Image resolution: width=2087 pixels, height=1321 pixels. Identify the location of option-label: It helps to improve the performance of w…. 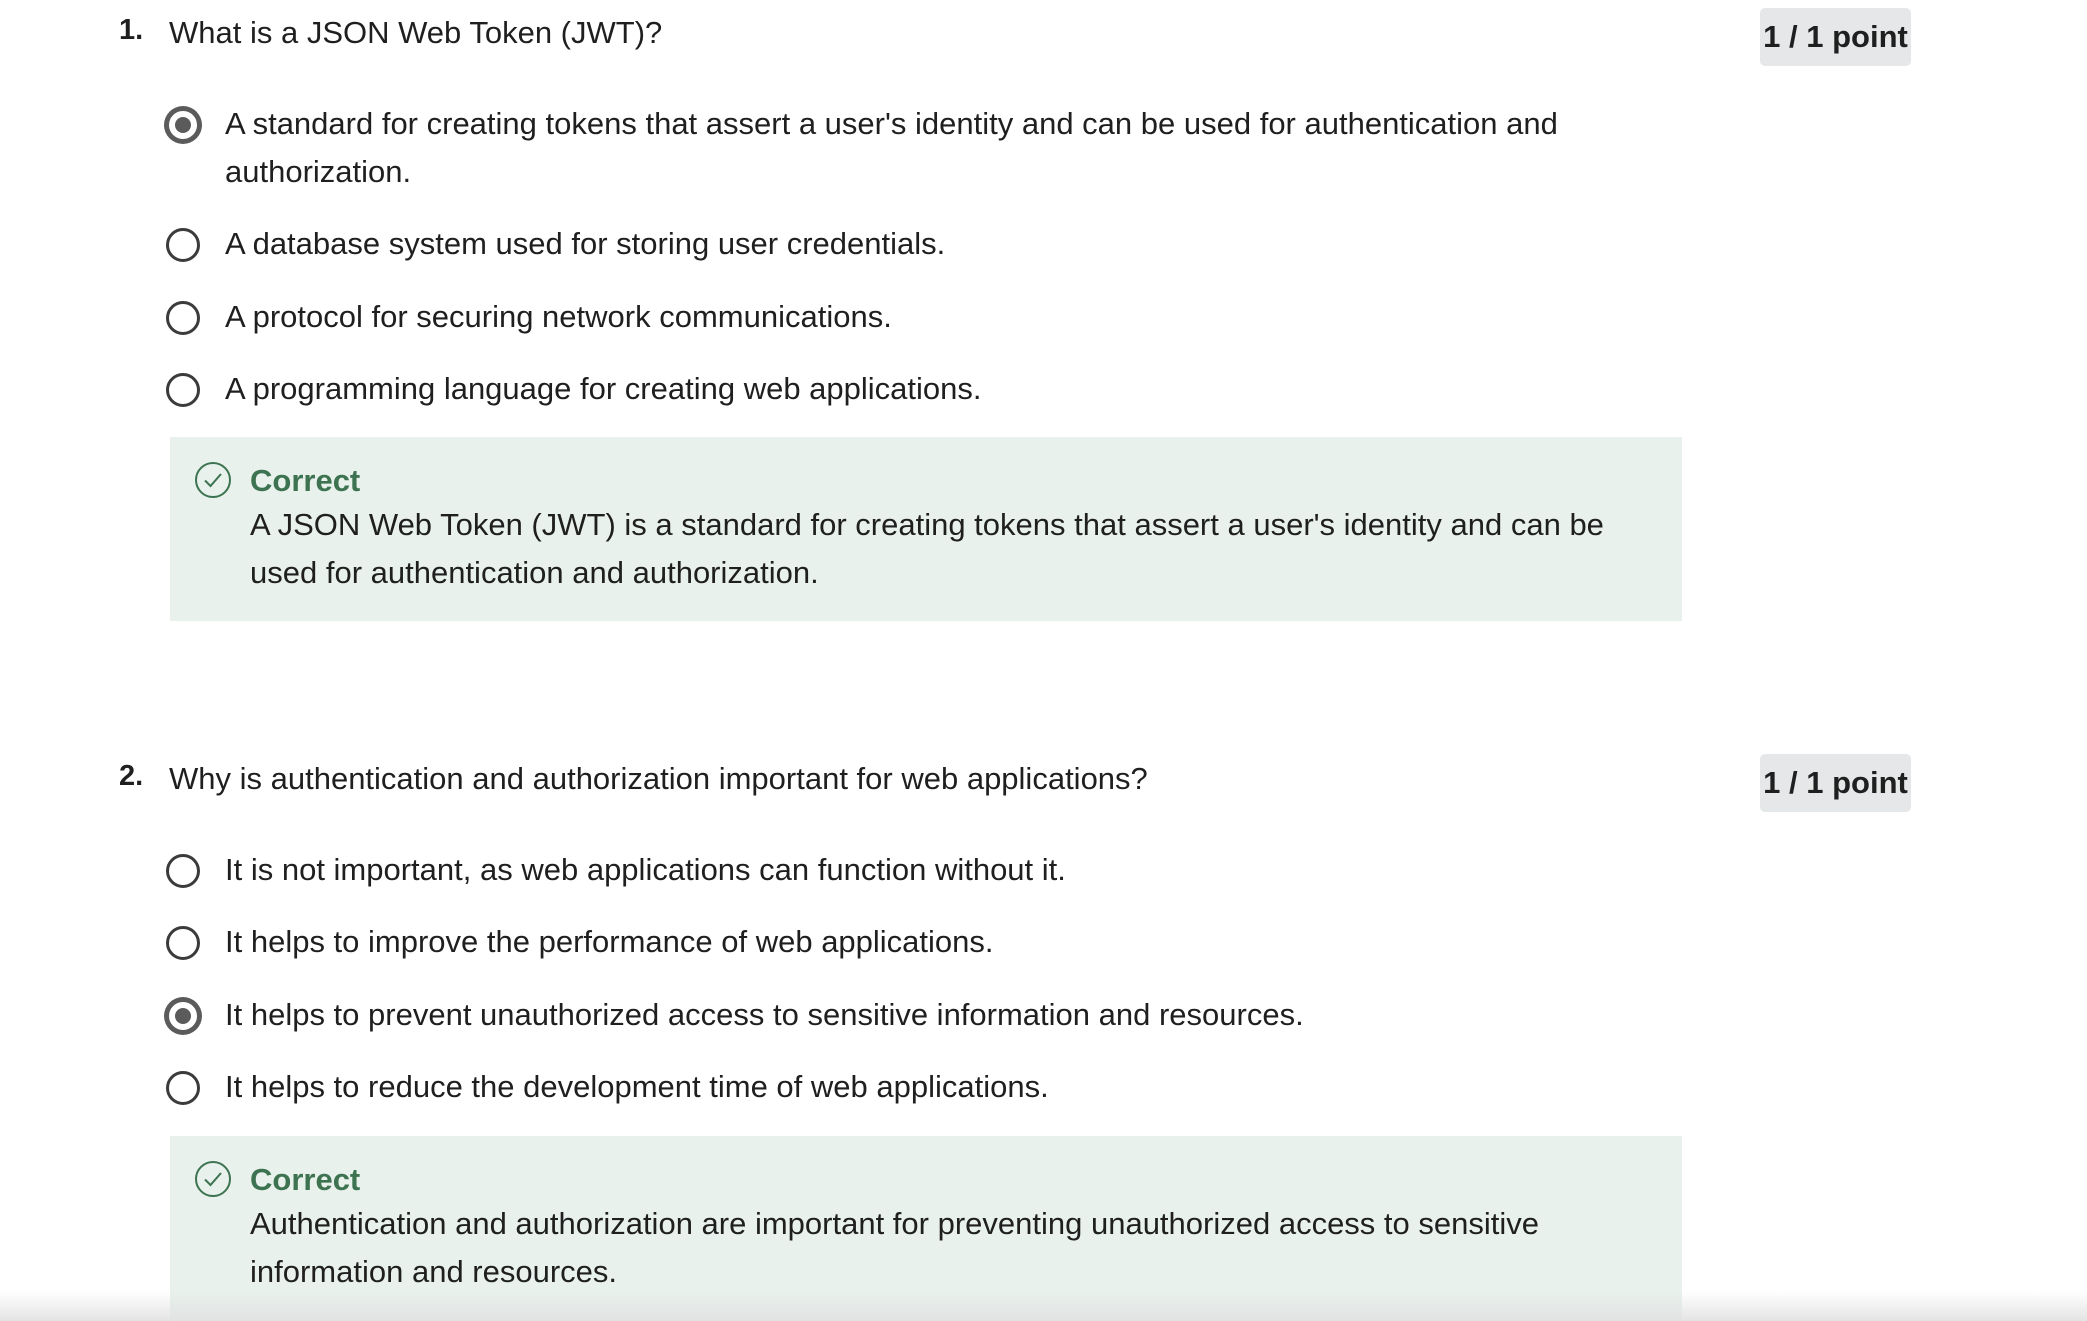
(609, 941).